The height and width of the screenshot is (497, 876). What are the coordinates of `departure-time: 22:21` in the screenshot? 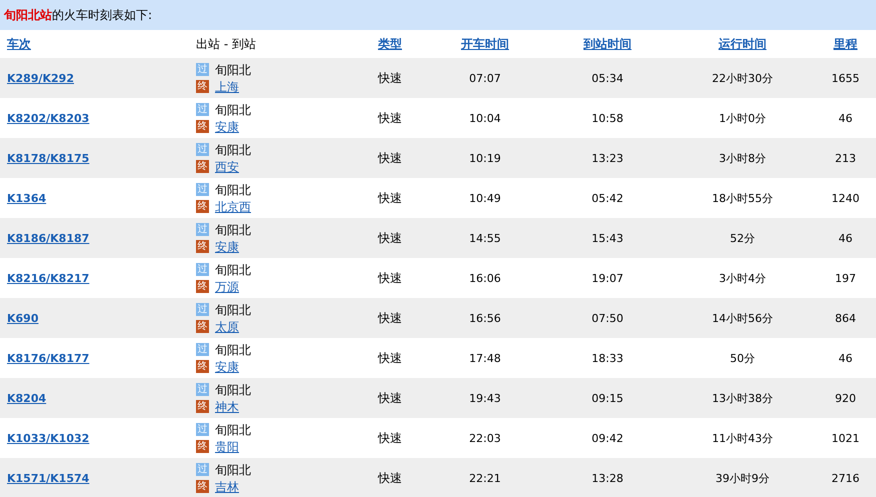 It's located at (485, 478).